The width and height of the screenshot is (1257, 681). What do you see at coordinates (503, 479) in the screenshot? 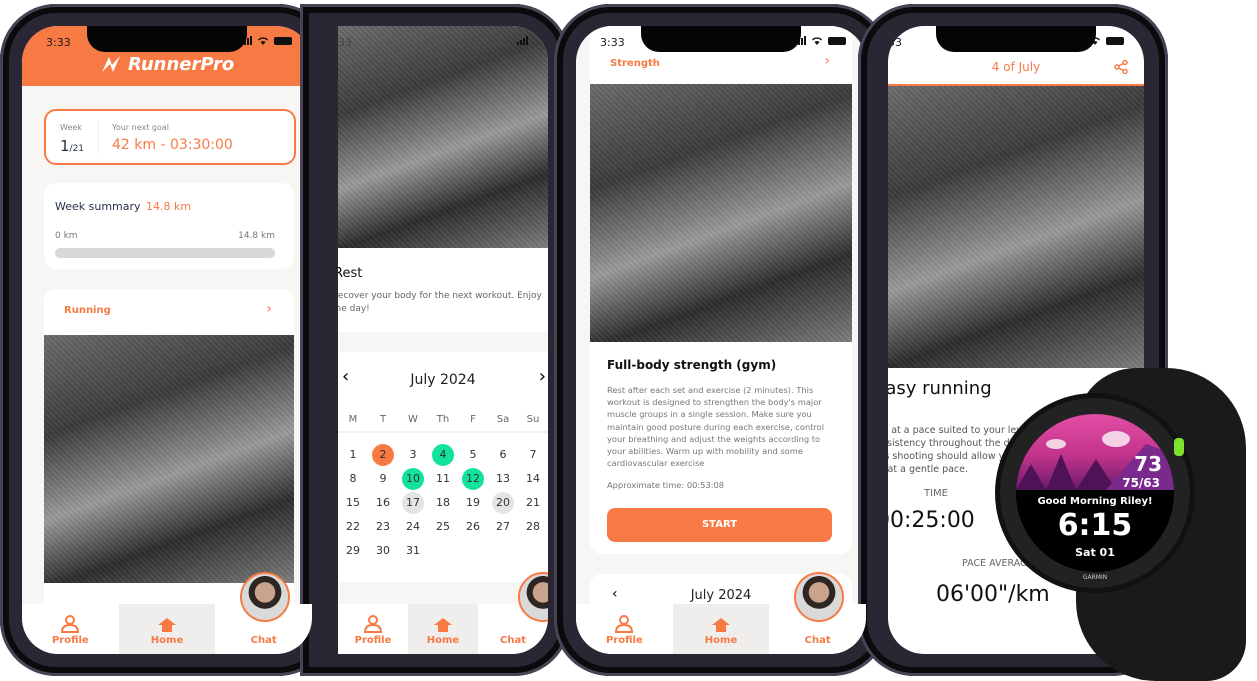
I see `calendar-day: 13` at bounding box center [503, 479].